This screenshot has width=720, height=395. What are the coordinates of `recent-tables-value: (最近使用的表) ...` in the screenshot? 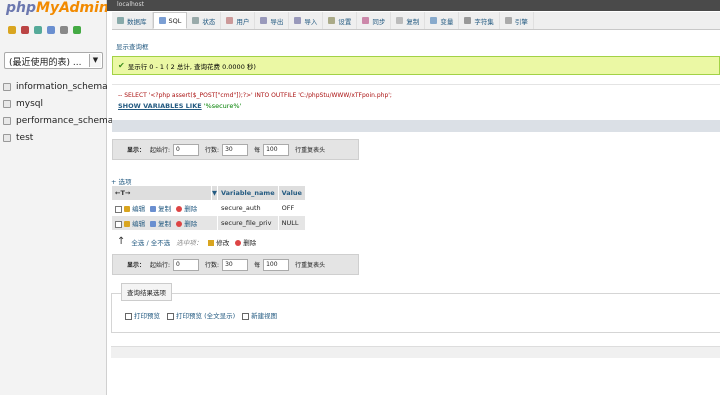 It's located at (45, 63).